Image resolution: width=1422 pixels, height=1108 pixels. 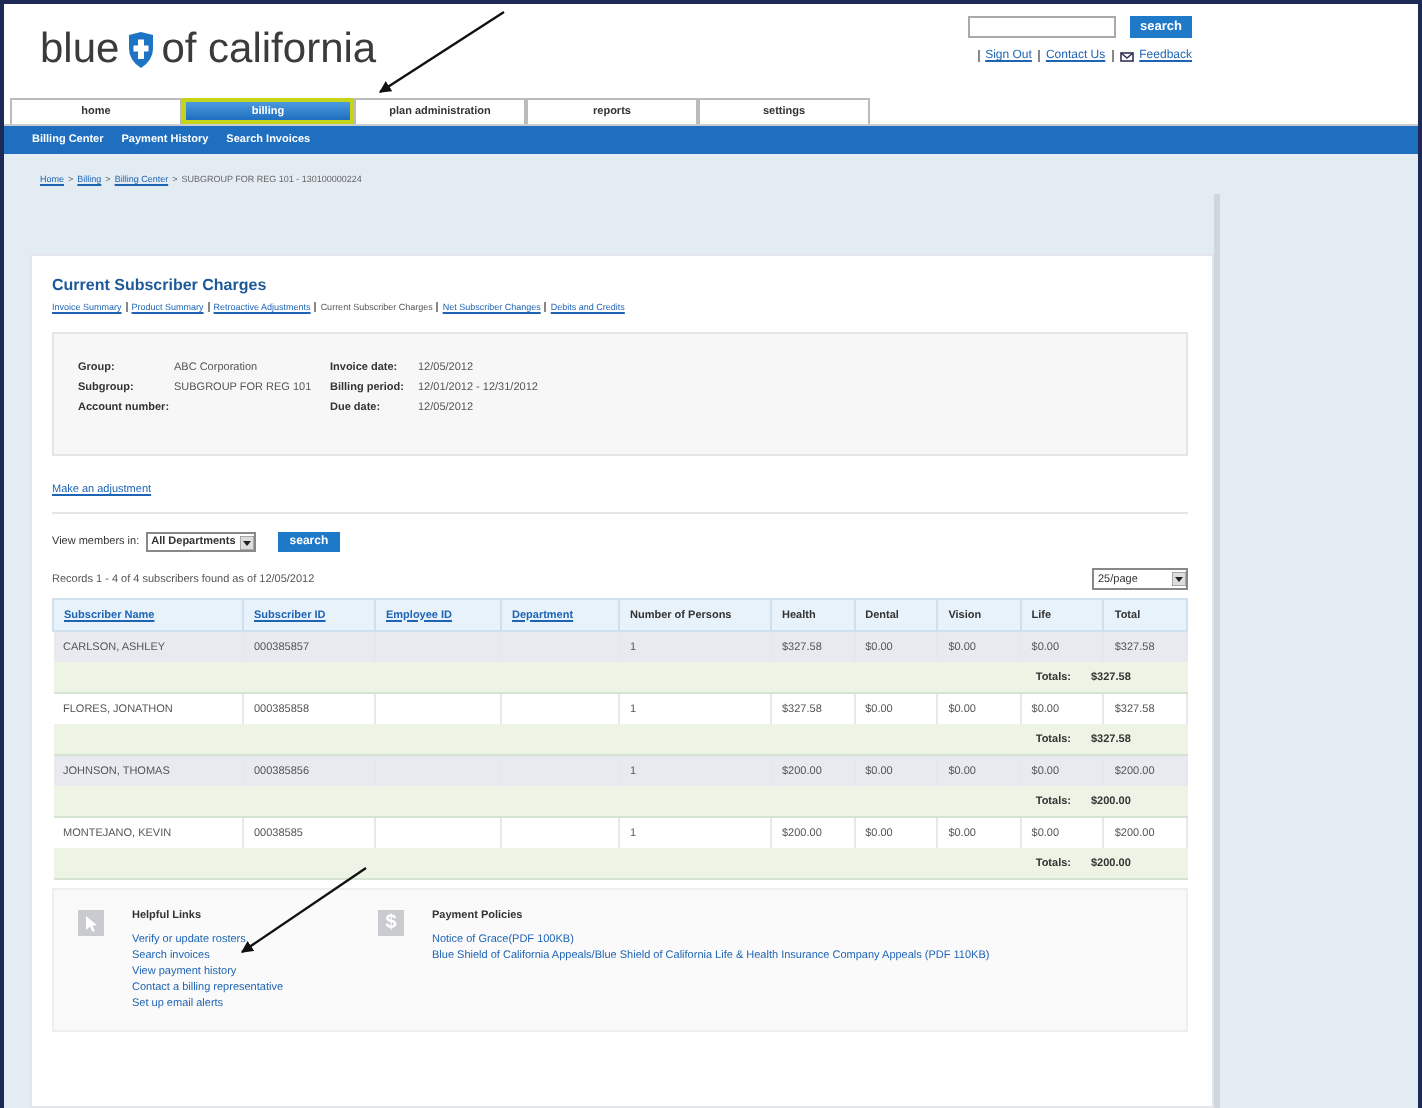 I want to click on envelope-icon, so click(x=1126, y=56).